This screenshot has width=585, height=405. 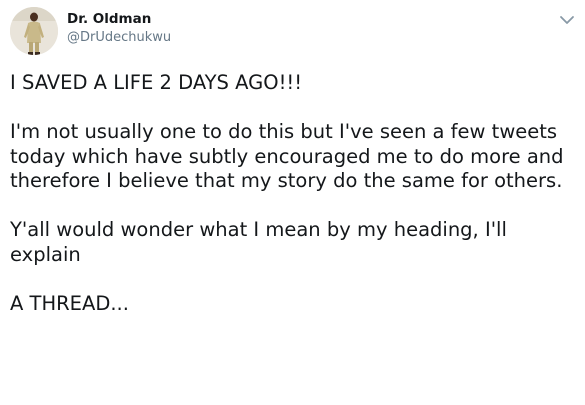 I want to click on display-name: Dr. Oldman, so click(x=109, y=19).